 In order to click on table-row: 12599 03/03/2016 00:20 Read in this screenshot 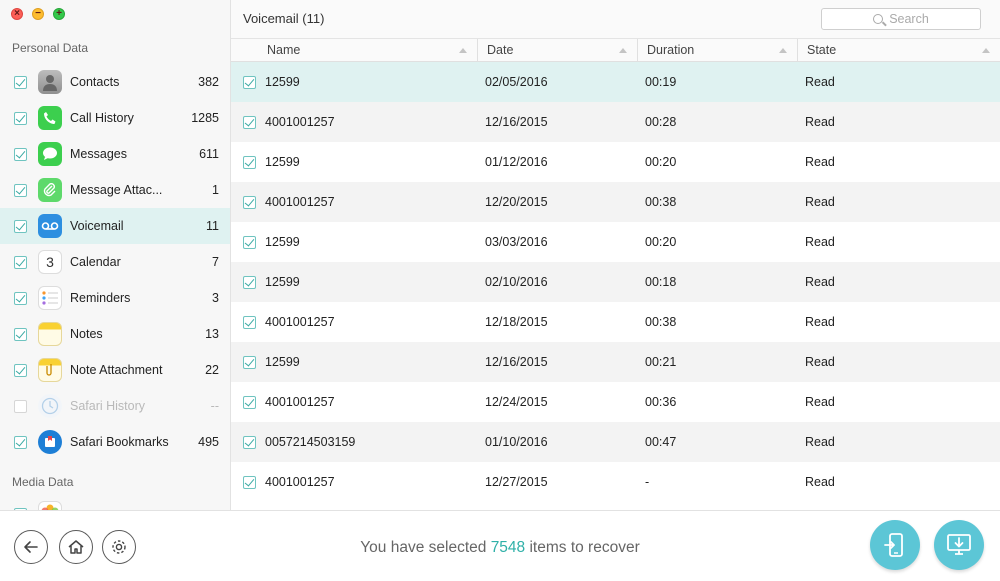, I will do `click(615, 242)`.